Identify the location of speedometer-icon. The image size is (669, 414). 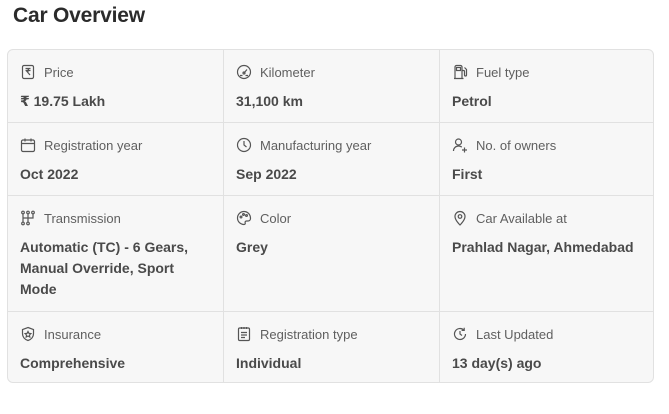
(244, 72).